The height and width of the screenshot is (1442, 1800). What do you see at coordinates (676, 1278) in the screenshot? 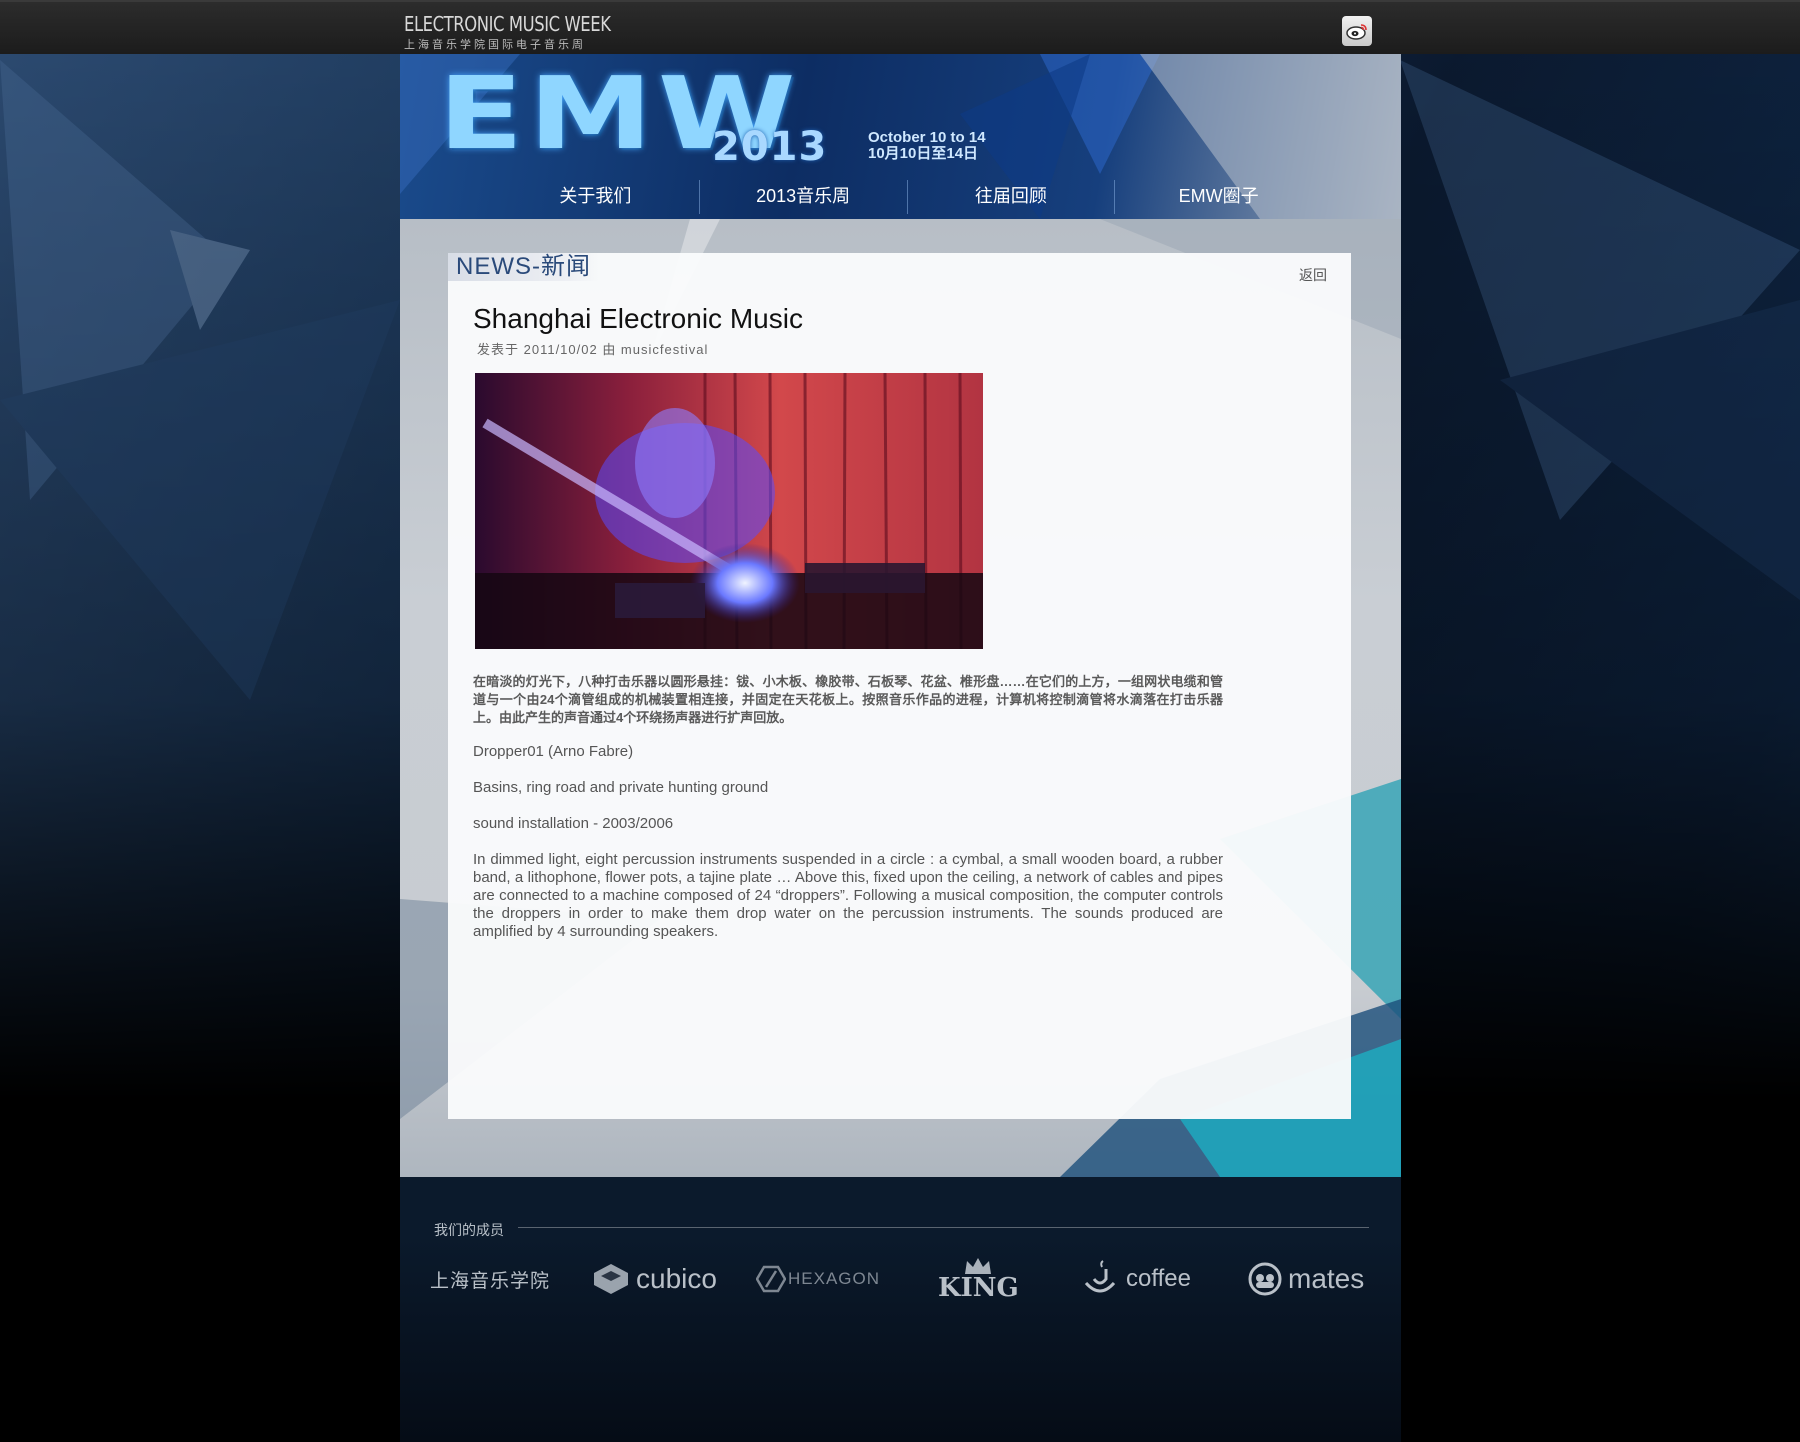
I see `partner-cubico-label: cubico` at bounding box center [676, 1278].